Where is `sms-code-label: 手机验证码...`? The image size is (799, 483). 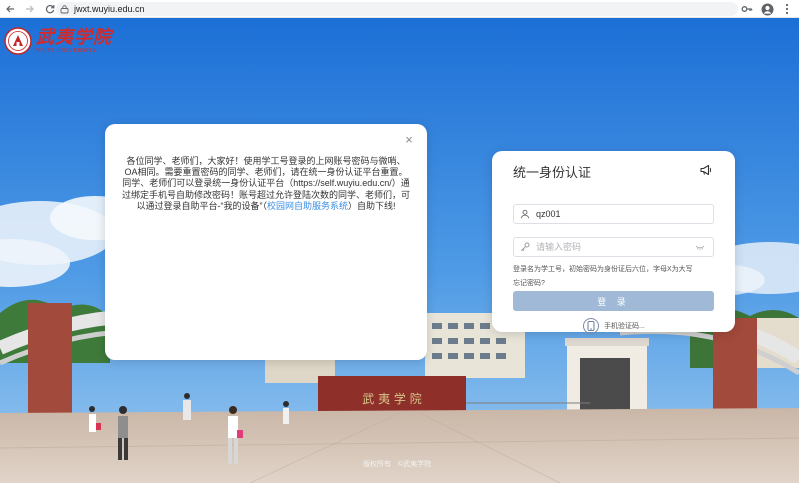
sms-code-label: 手机验证码... is located at coordinates (624, 326).